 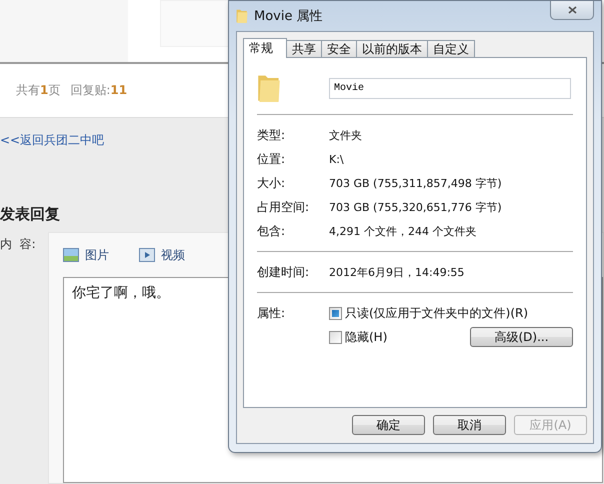 What do you see at coordinates (304, 49) in the screenshot?
I see `tab: 共享` at bounding box center [304, 49].